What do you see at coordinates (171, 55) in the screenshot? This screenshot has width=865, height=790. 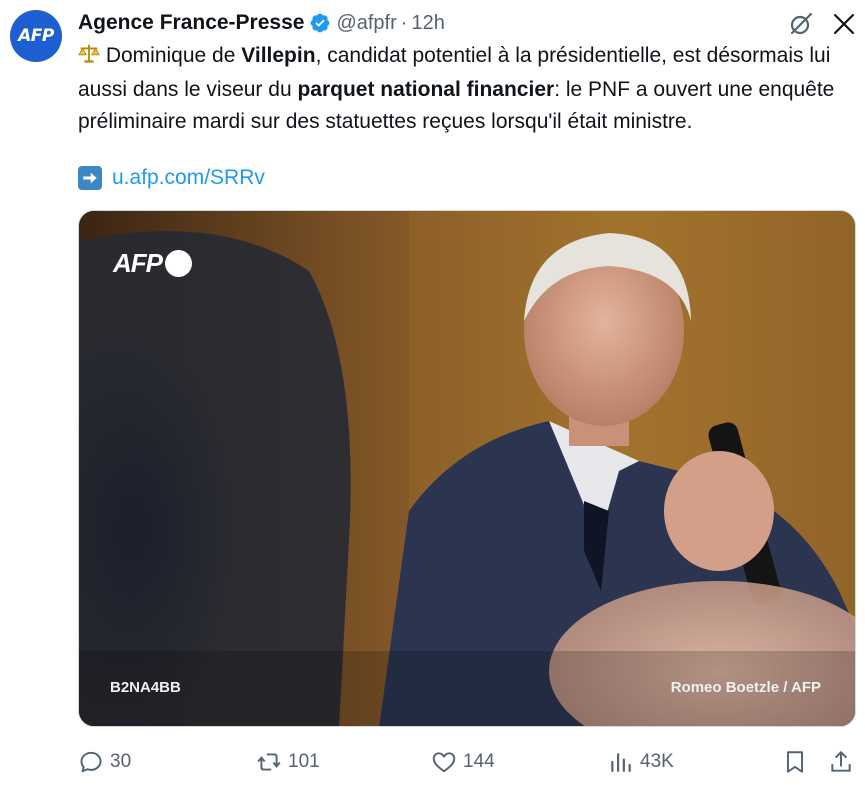 I see `tweet-text-part-1: Dominique de` at bounding box center [171, 55].